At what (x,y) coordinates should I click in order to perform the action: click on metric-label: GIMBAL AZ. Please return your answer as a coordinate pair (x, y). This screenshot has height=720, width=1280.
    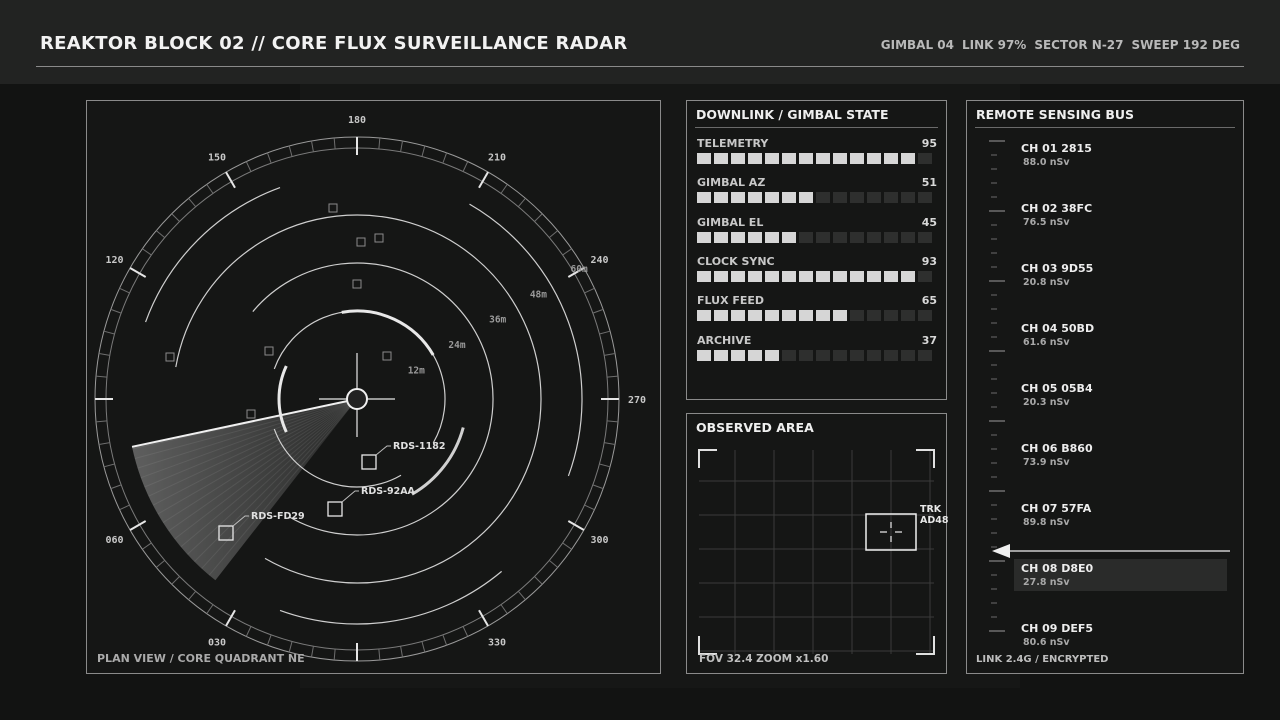
    Looking at the image, I should click on (731, 183).